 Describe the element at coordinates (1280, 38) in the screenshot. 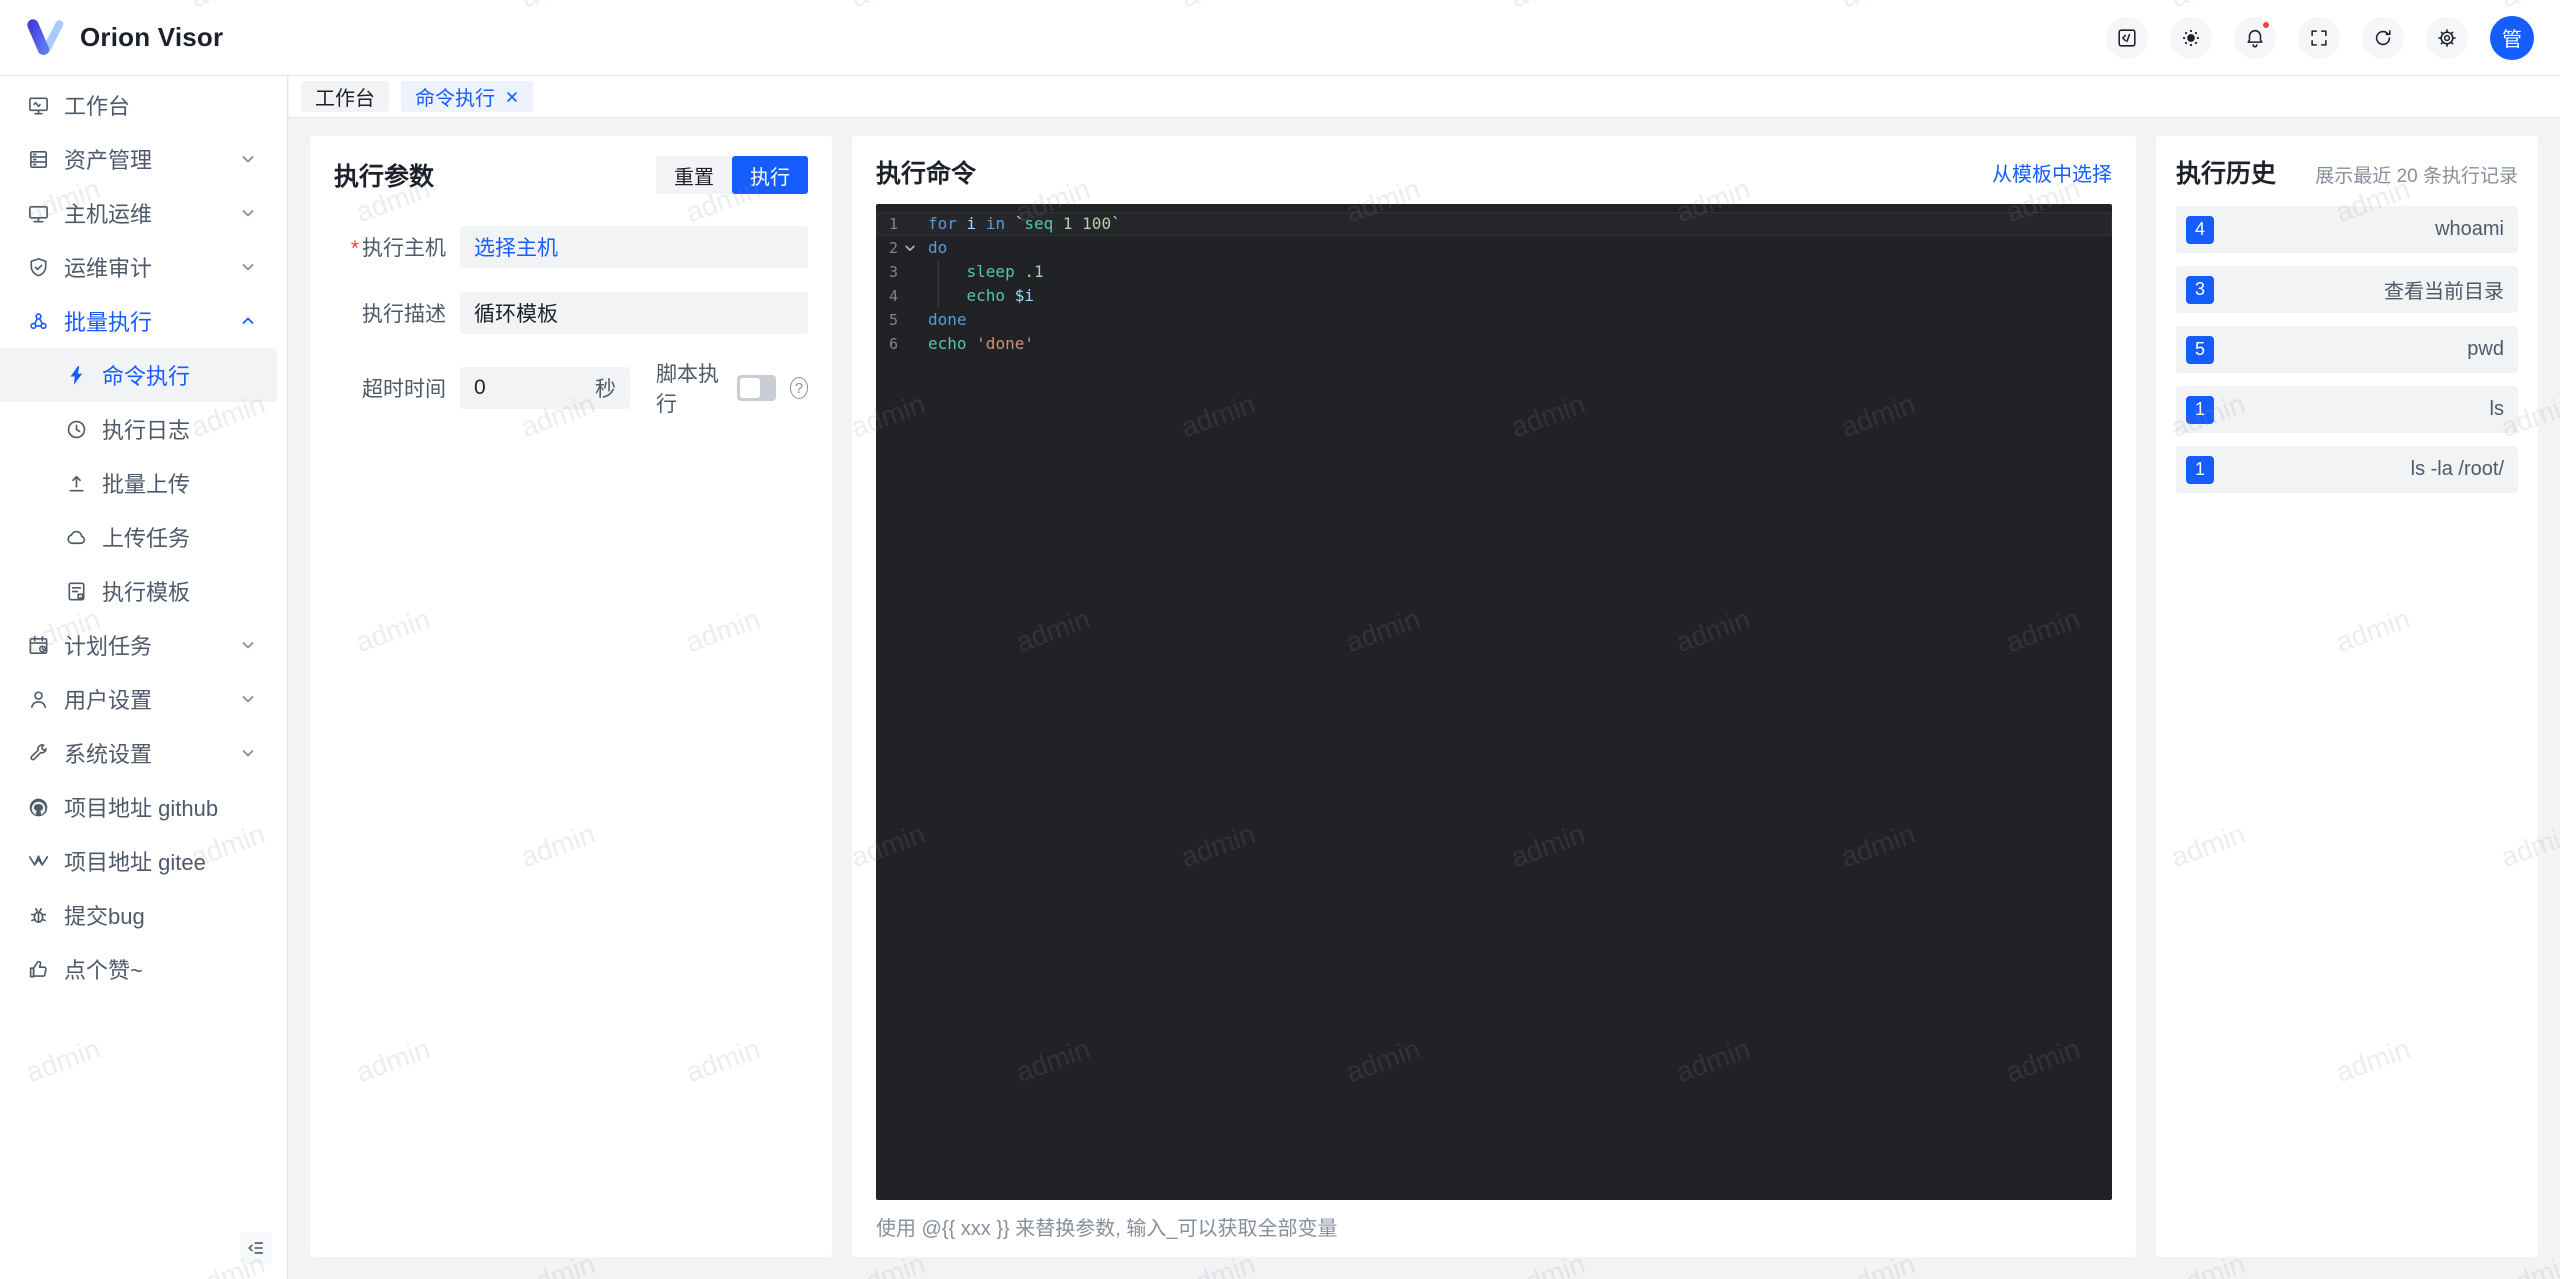

I see `app-header: Orion Visor 管` at that location.